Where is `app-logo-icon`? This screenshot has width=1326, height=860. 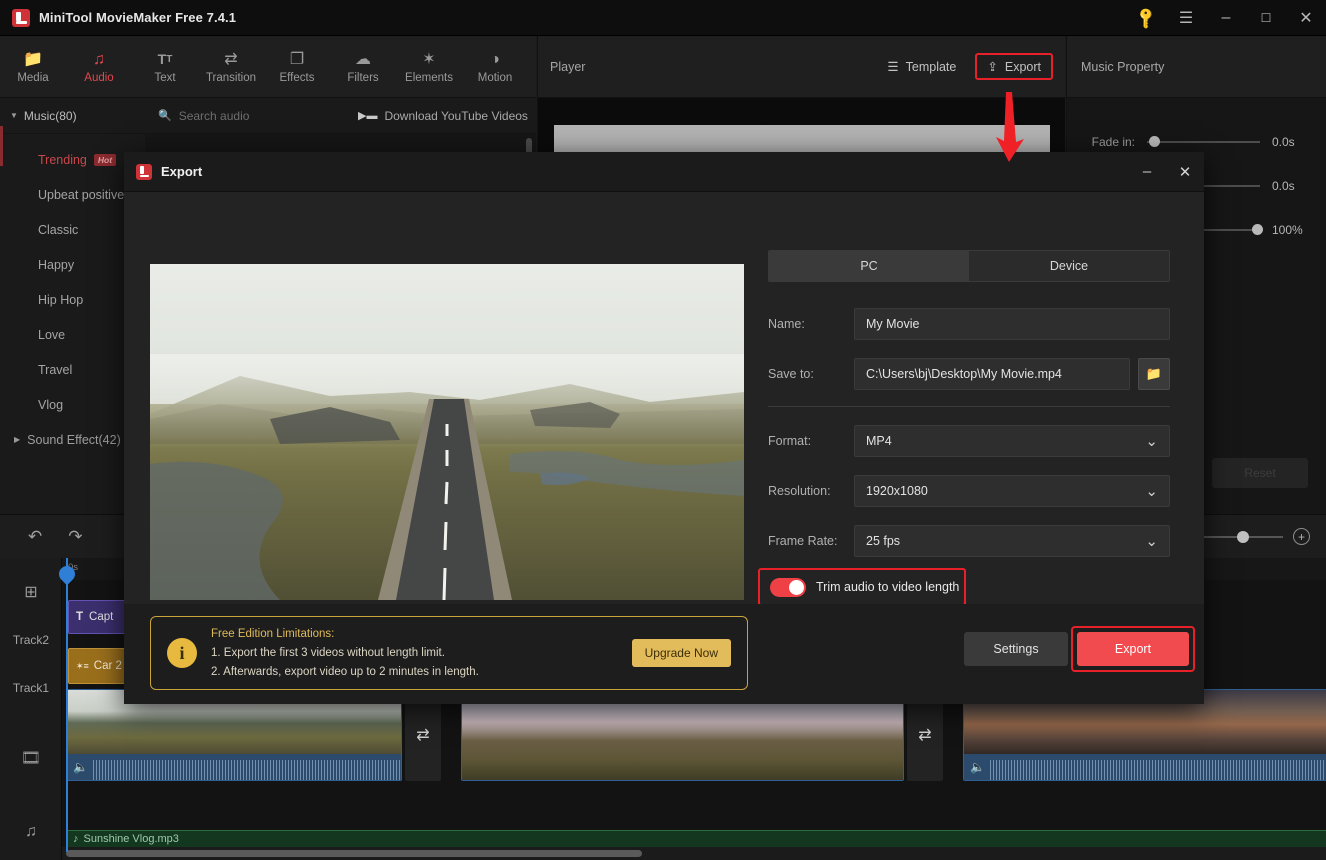
app-logo-icon is located at coordinates (144, 171).